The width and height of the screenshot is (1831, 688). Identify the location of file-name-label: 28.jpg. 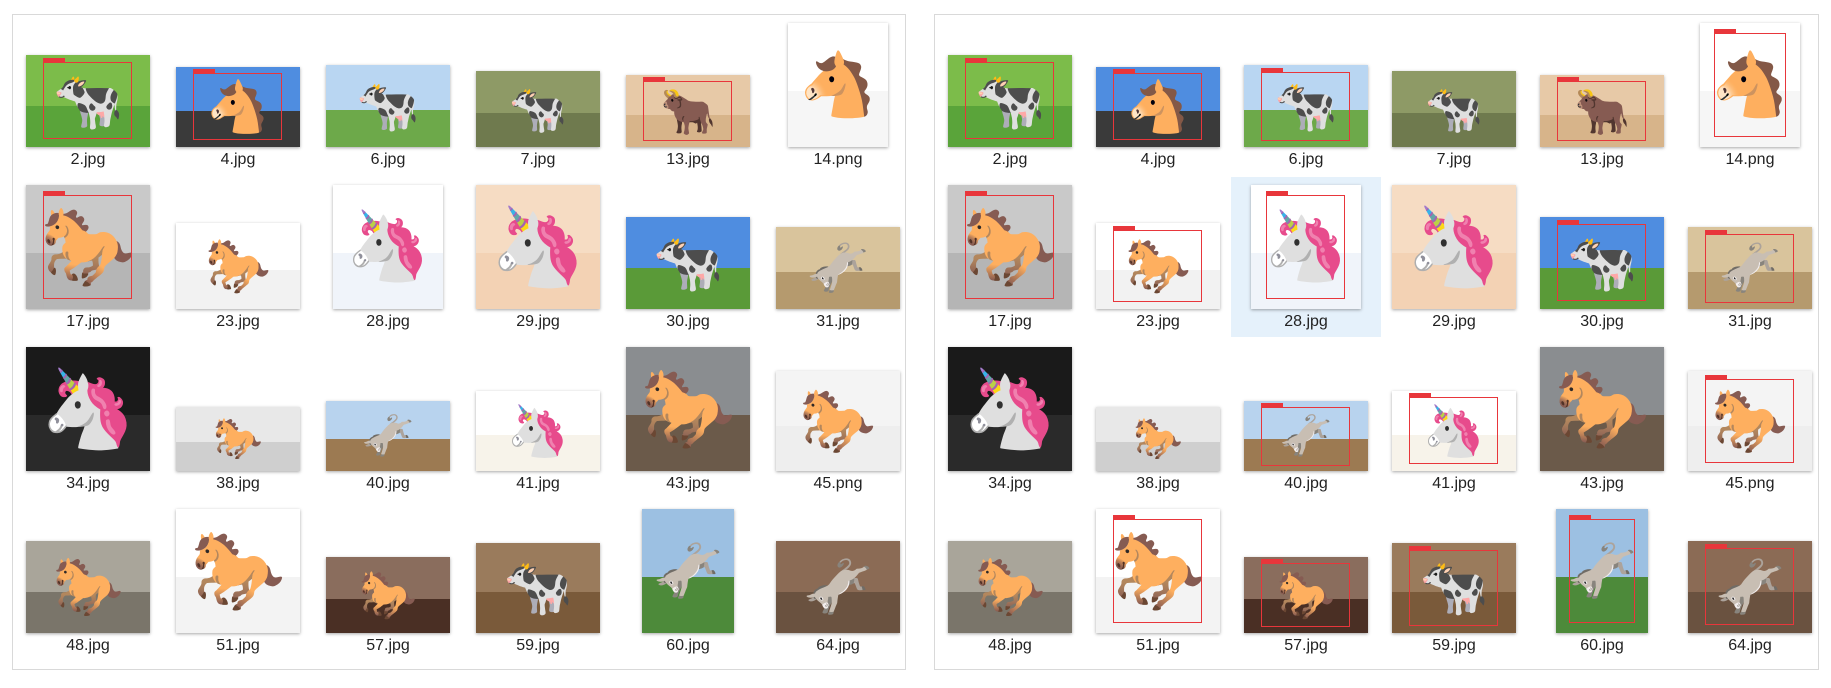
(388, 321).